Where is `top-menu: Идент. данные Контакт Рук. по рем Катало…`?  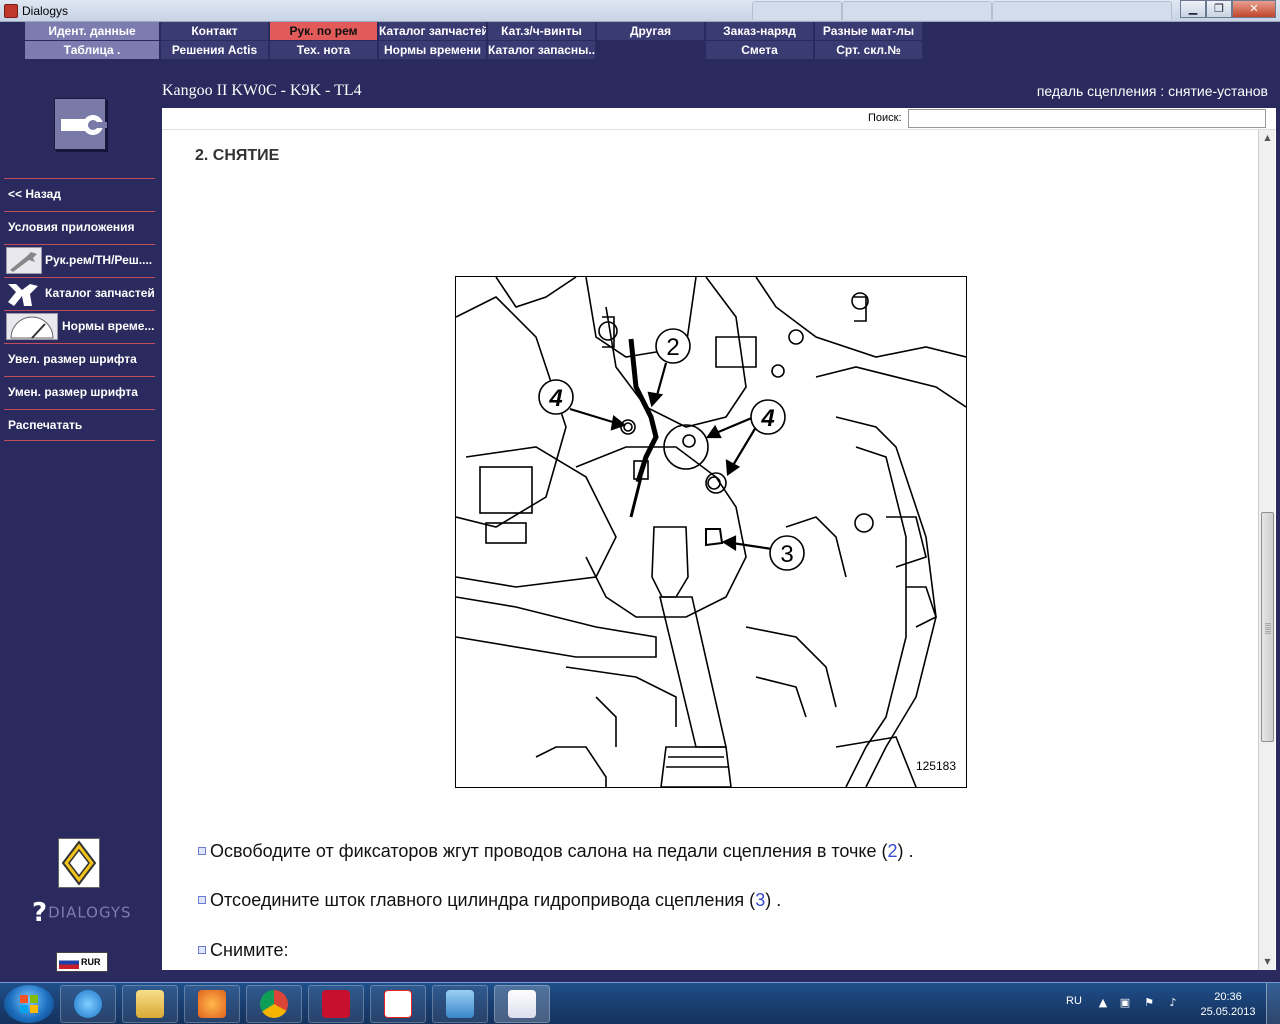 top-menu: Идент. данные Контакт Рук. по рем Катало… is located at coordinates (640, 51).